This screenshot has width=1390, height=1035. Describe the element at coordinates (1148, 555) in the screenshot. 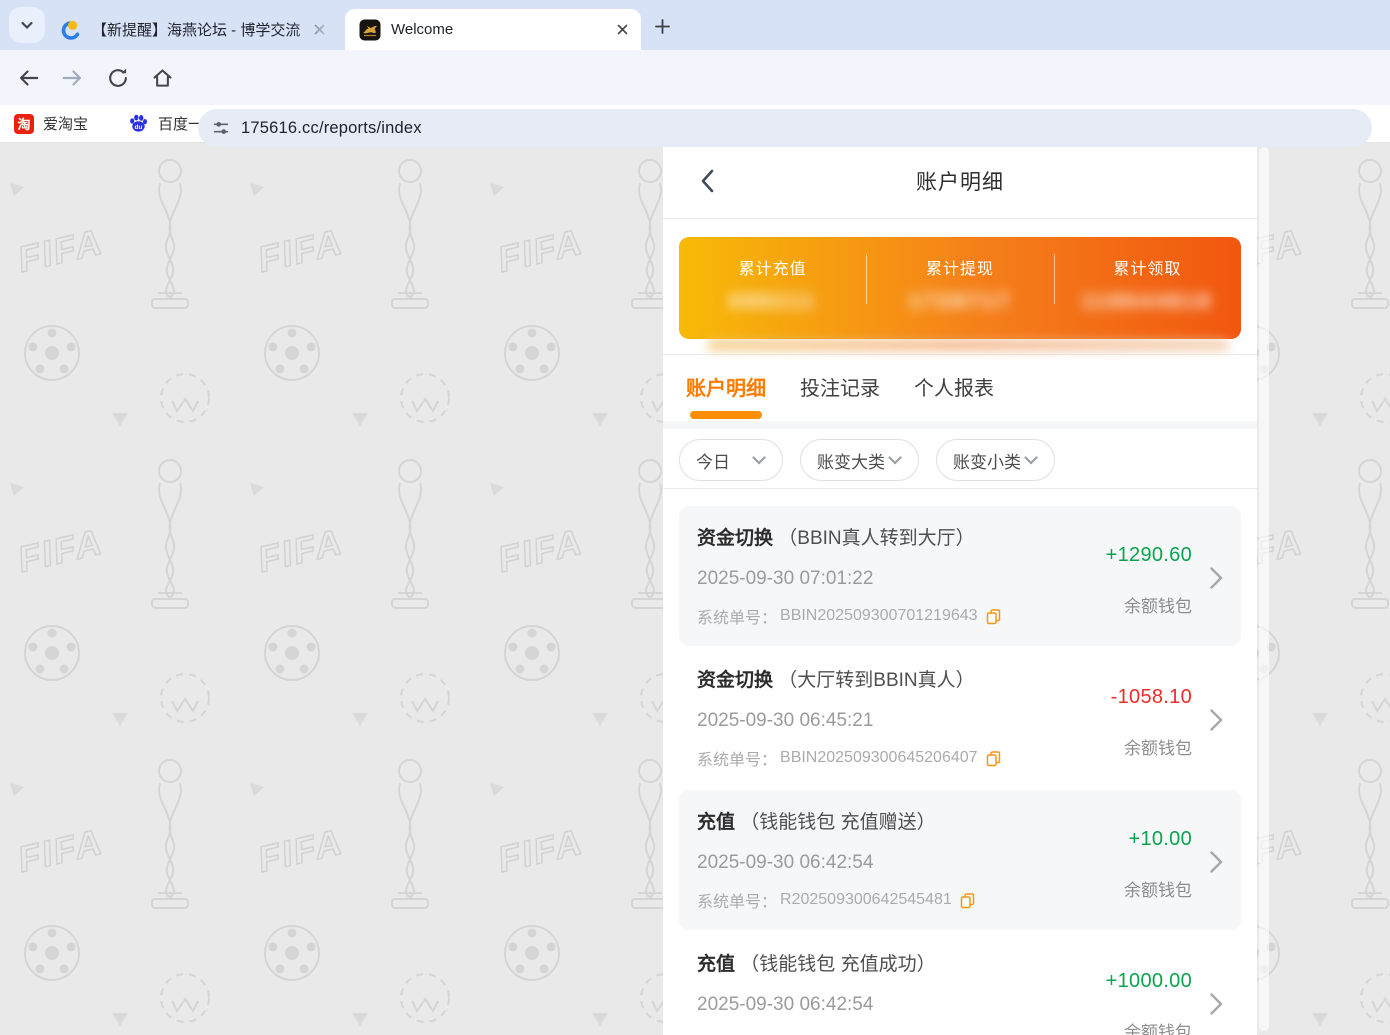

I see `transaction-amount: +1290.60` at that location.